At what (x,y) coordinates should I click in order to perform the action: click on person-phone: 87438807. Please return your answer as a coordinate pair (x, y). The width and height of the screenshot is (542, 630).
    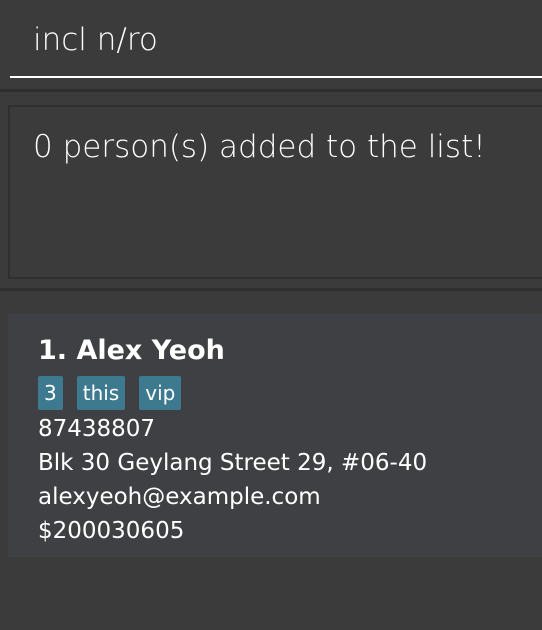
    Looking at the image, I should click on (97, 429).